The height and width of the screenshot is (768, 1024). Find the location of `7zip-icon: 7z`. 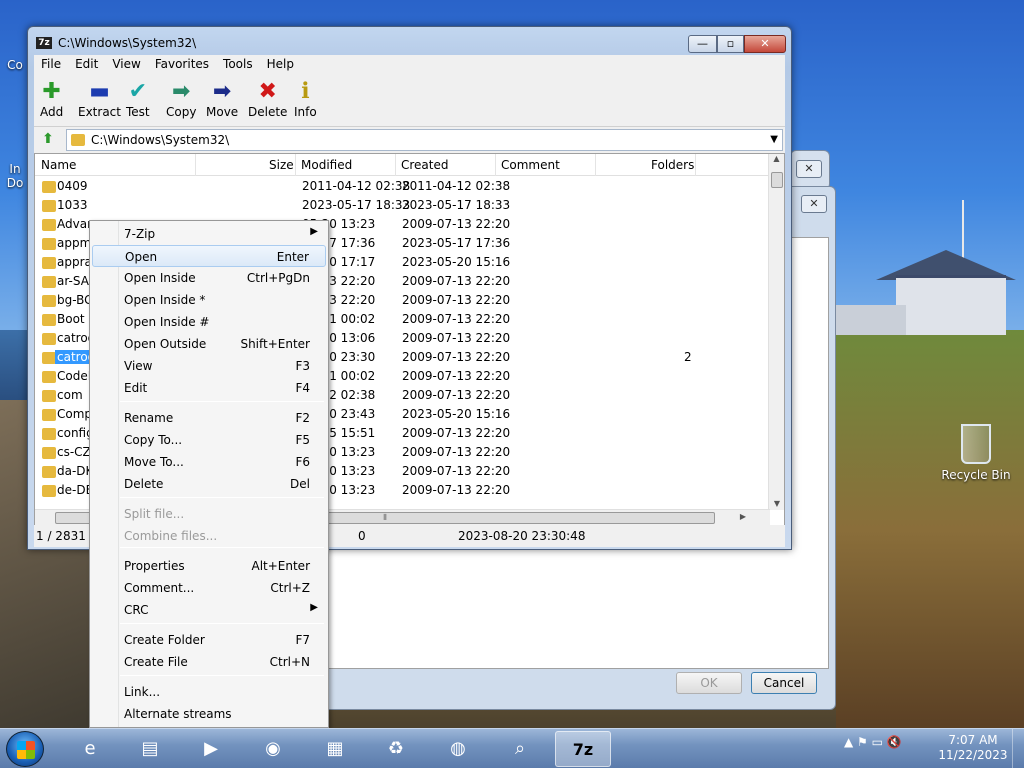

7zip-icon: 7z is located at coordinates (583, 749).